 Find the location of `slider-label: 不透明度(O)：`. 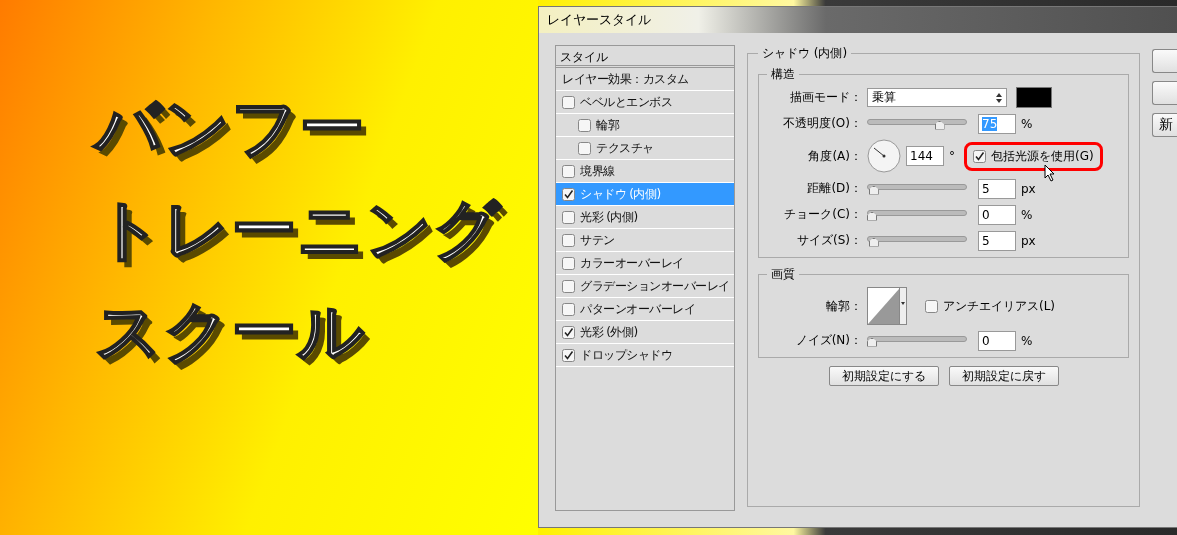

slider-label: 不透明度(O)： is located at coordinates (822, 123).